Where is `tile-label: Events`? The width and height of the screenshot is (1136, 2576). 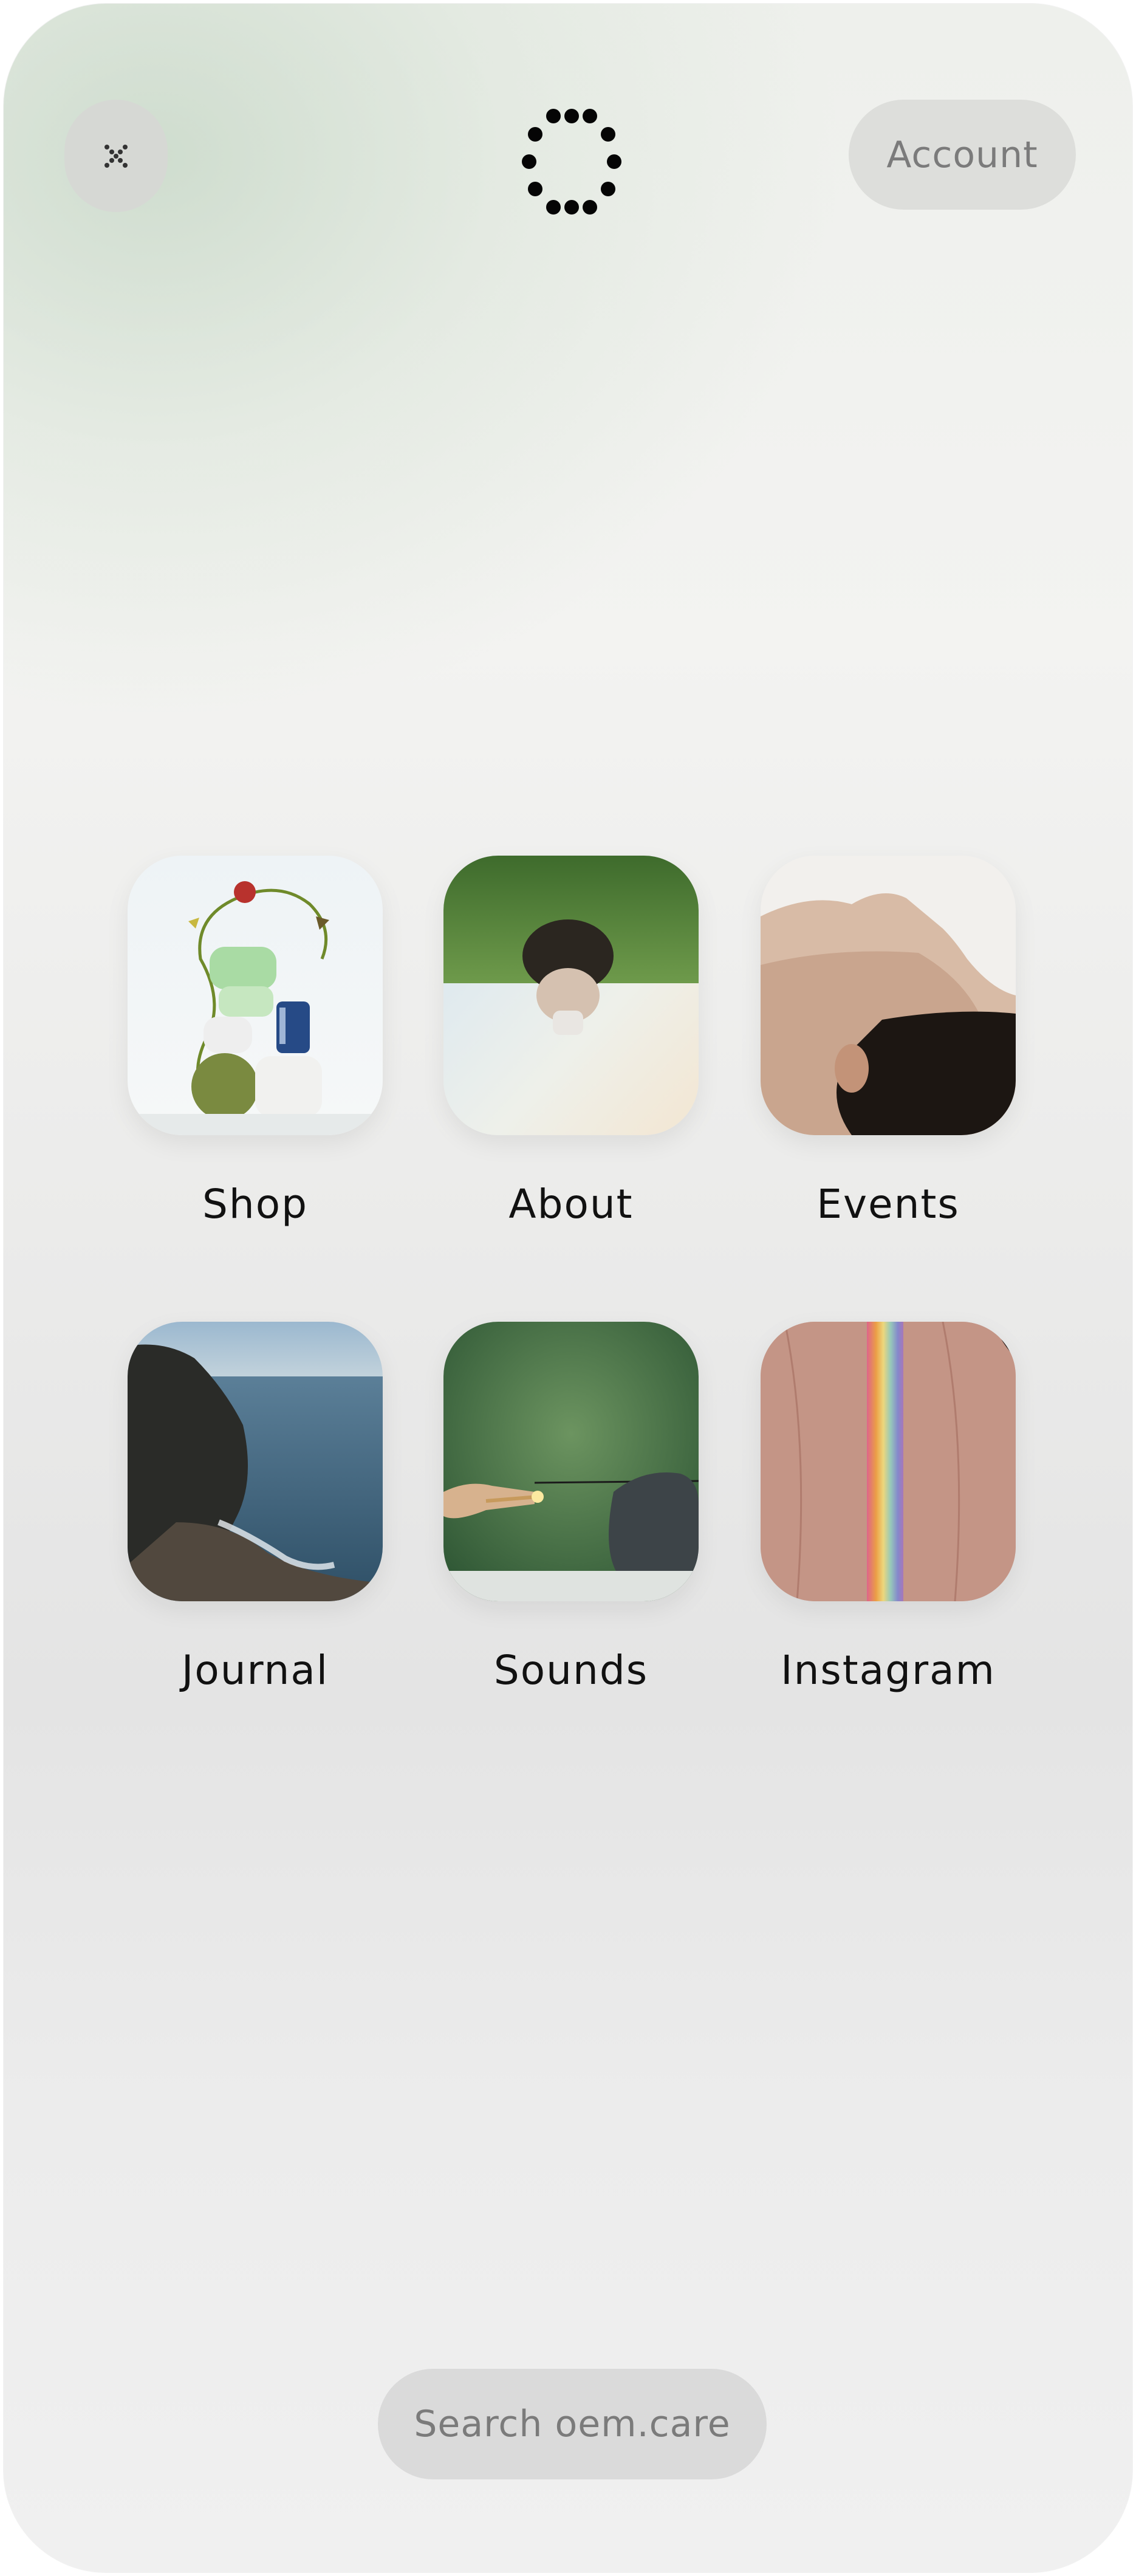
tile-label: Events is located at coordinates (888, 1204).